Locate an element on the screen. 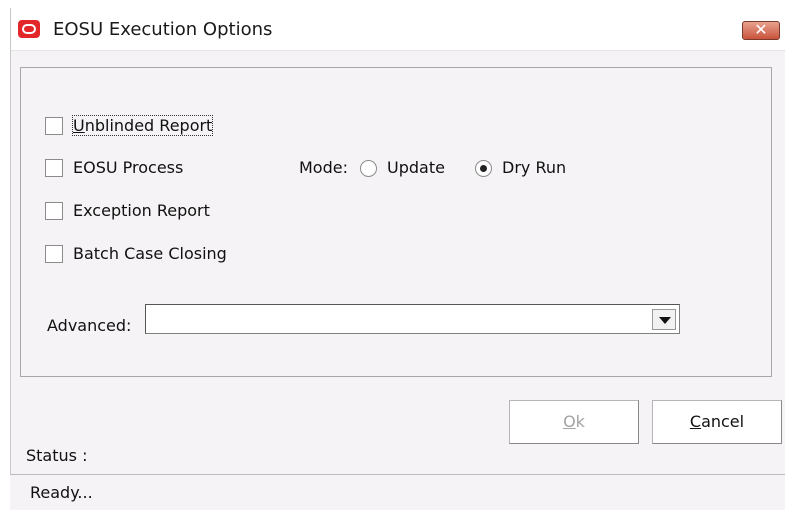 The height and width of the screenshot is (510, 785). close-icon: ✕ is located at coordinates (761, 29).